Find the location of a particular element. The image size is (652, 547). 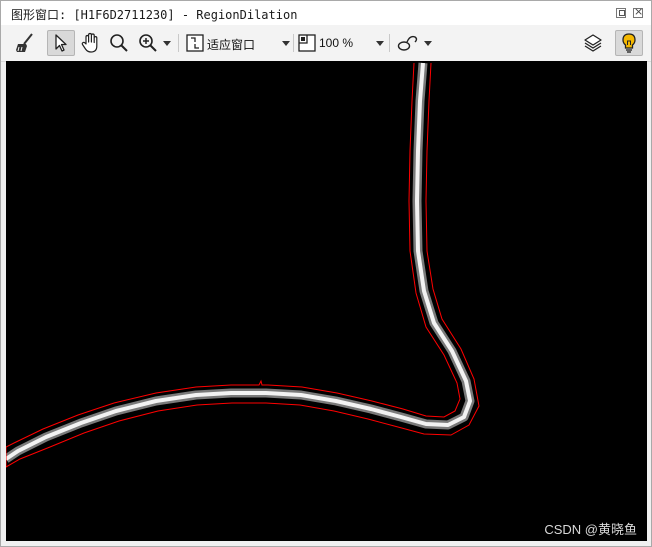

magnifier-icon is located at coordinates (119, 43).